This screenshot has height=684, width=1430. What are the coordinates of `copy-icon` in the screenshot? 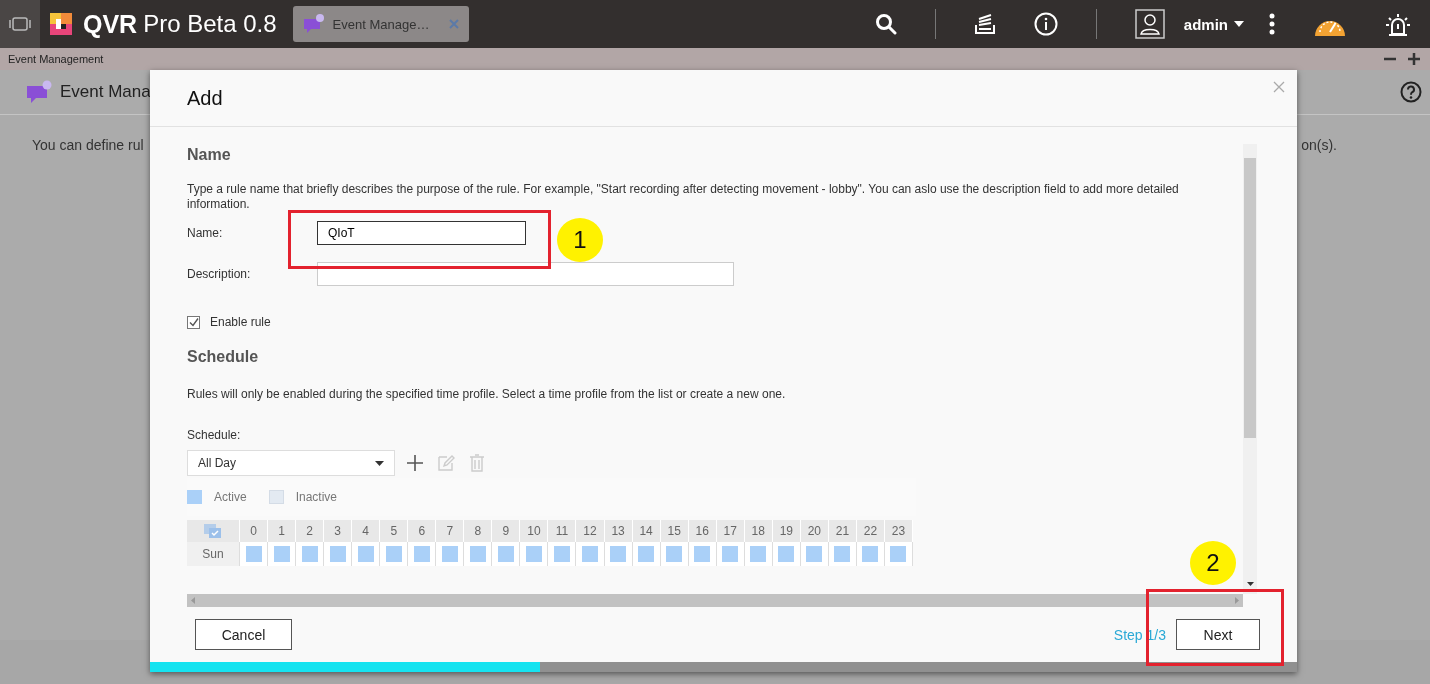 It's located at (213, 531).